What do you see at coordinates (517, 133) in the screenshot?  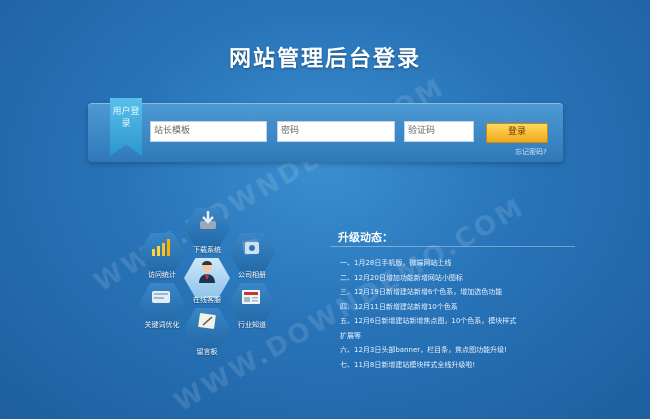 I see `login-button: 登录` at bounding box center [517, 133].